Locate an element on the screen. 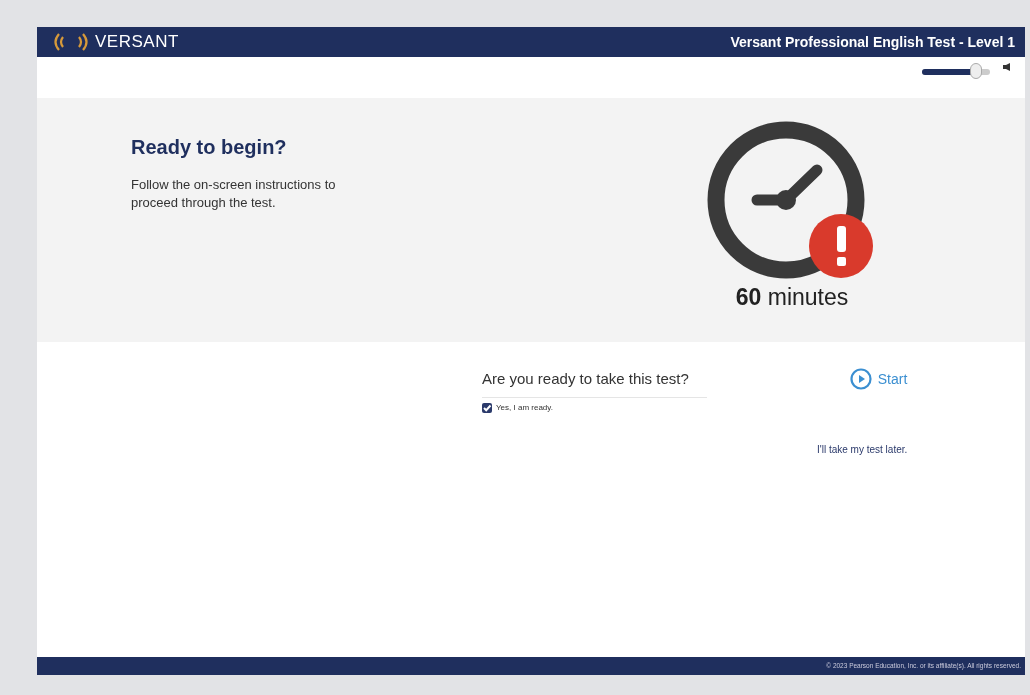 This screenshot has height=695, width=1030. take-later-link: I'll take my test later. is located at coordinates (862, 449).